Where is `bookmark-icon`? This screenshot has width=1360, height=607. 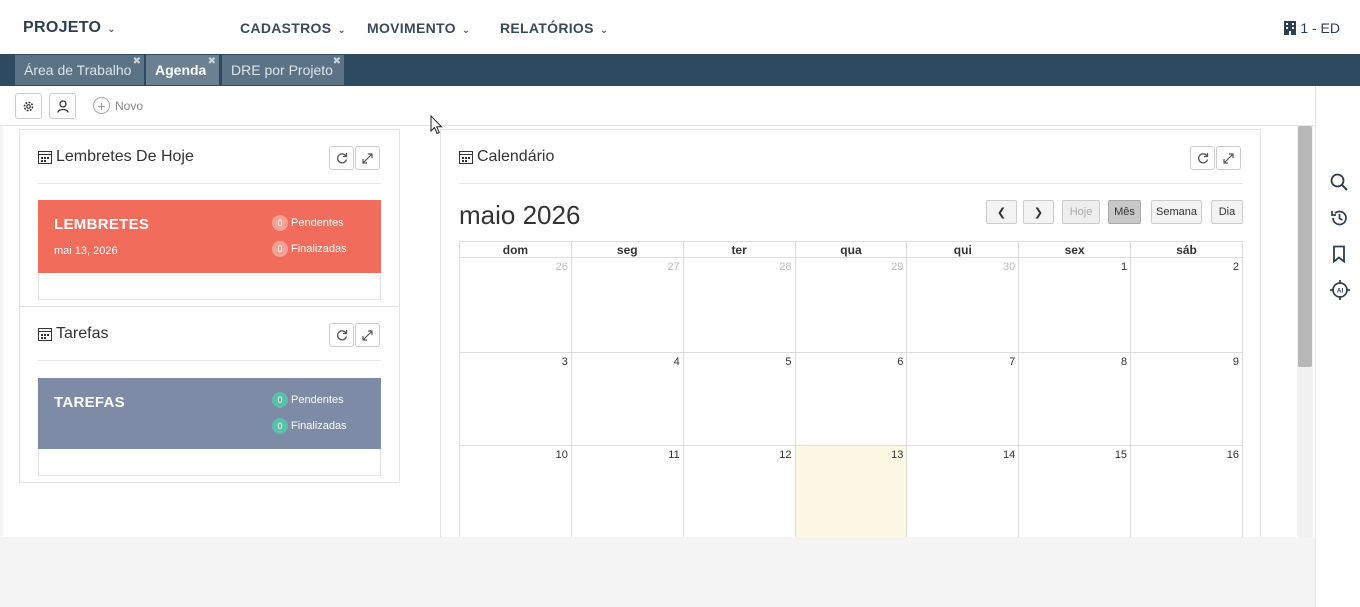
bookmark-icon is located at coordinates (1339, 254).